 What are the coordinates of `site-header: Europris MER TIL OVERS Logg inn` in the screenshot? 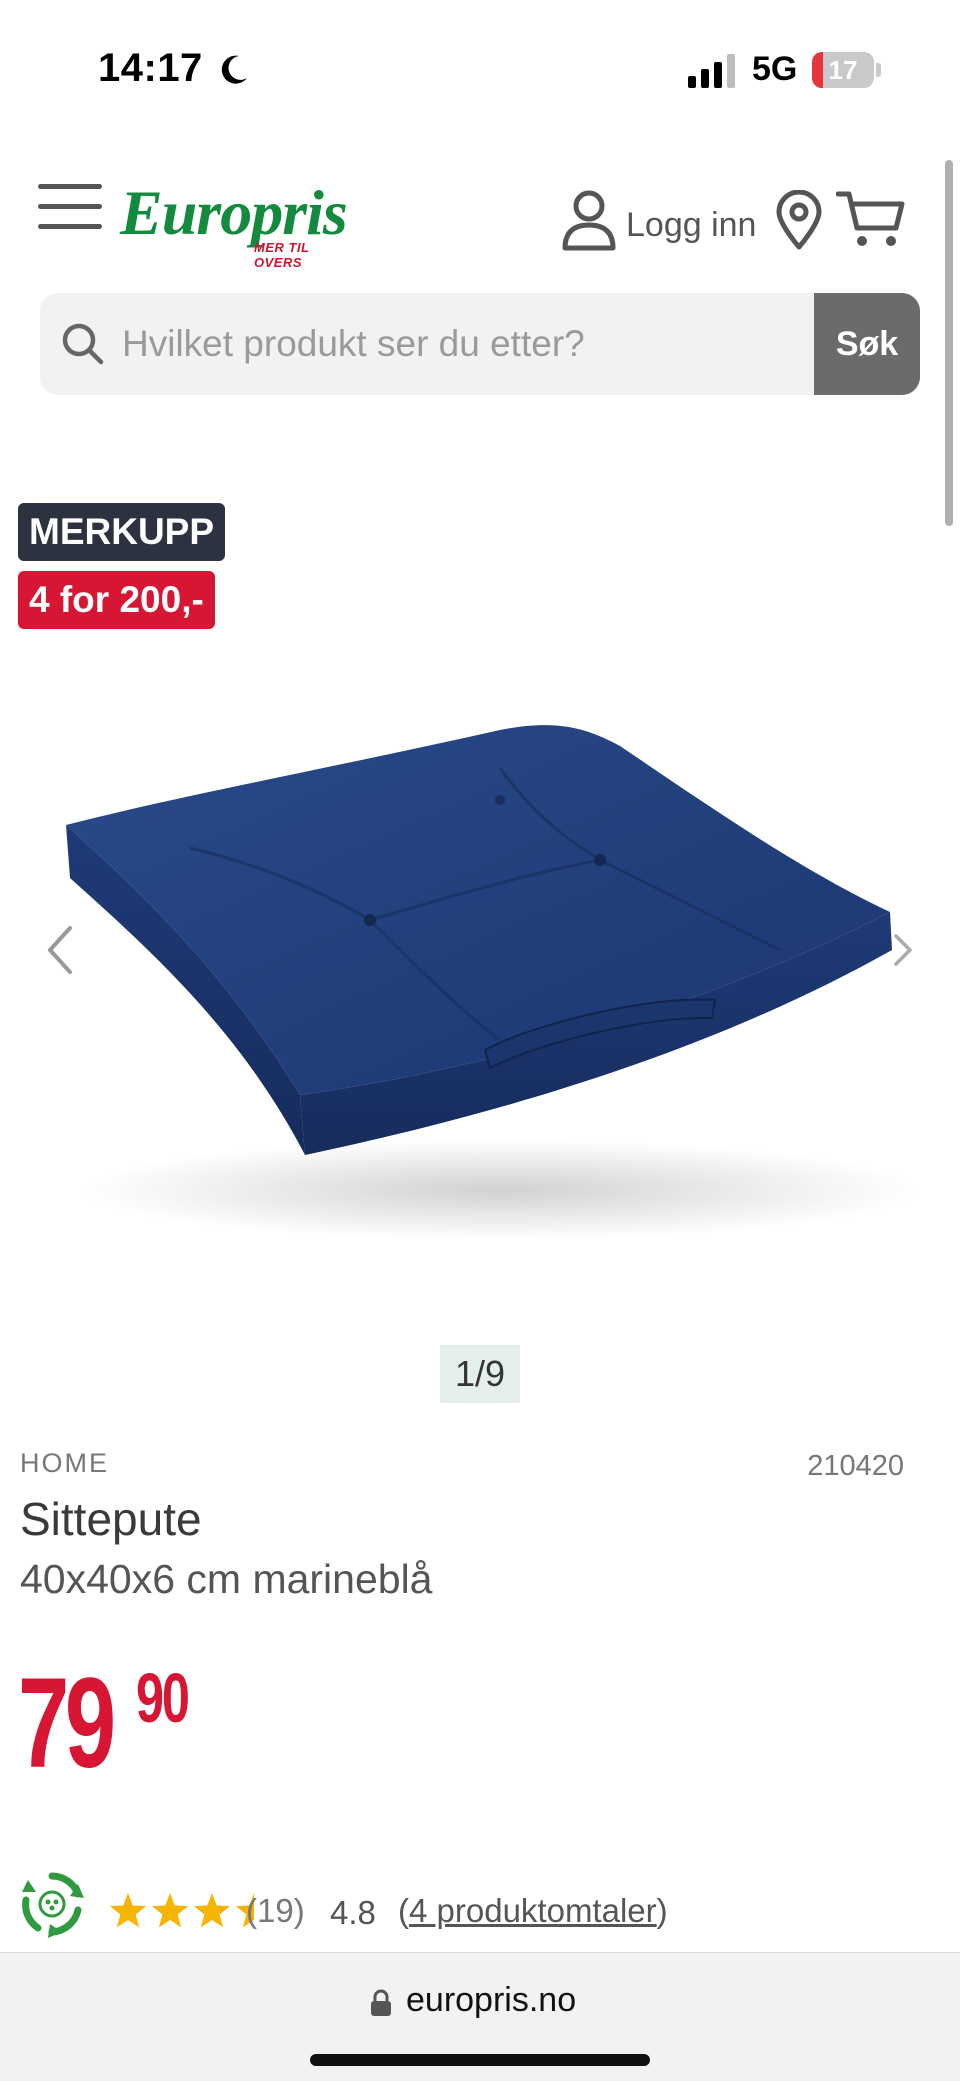 It's located at (480, 215).